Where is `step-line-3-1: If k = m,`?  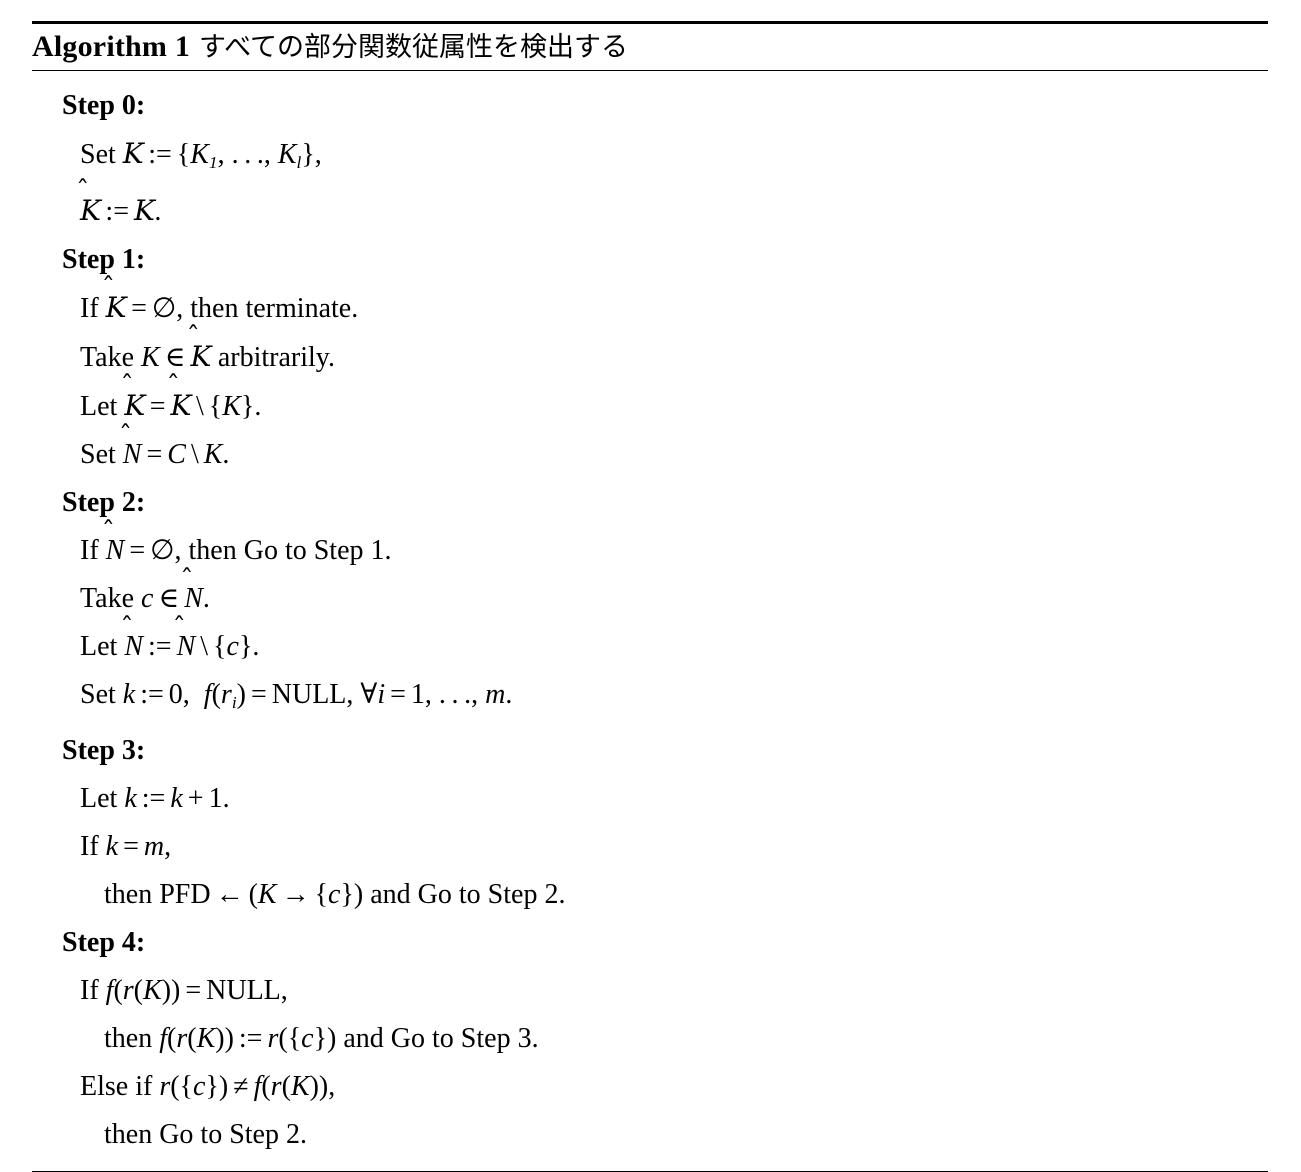
step-line-3-1: If k = m, is located at coordinates (126, 846).